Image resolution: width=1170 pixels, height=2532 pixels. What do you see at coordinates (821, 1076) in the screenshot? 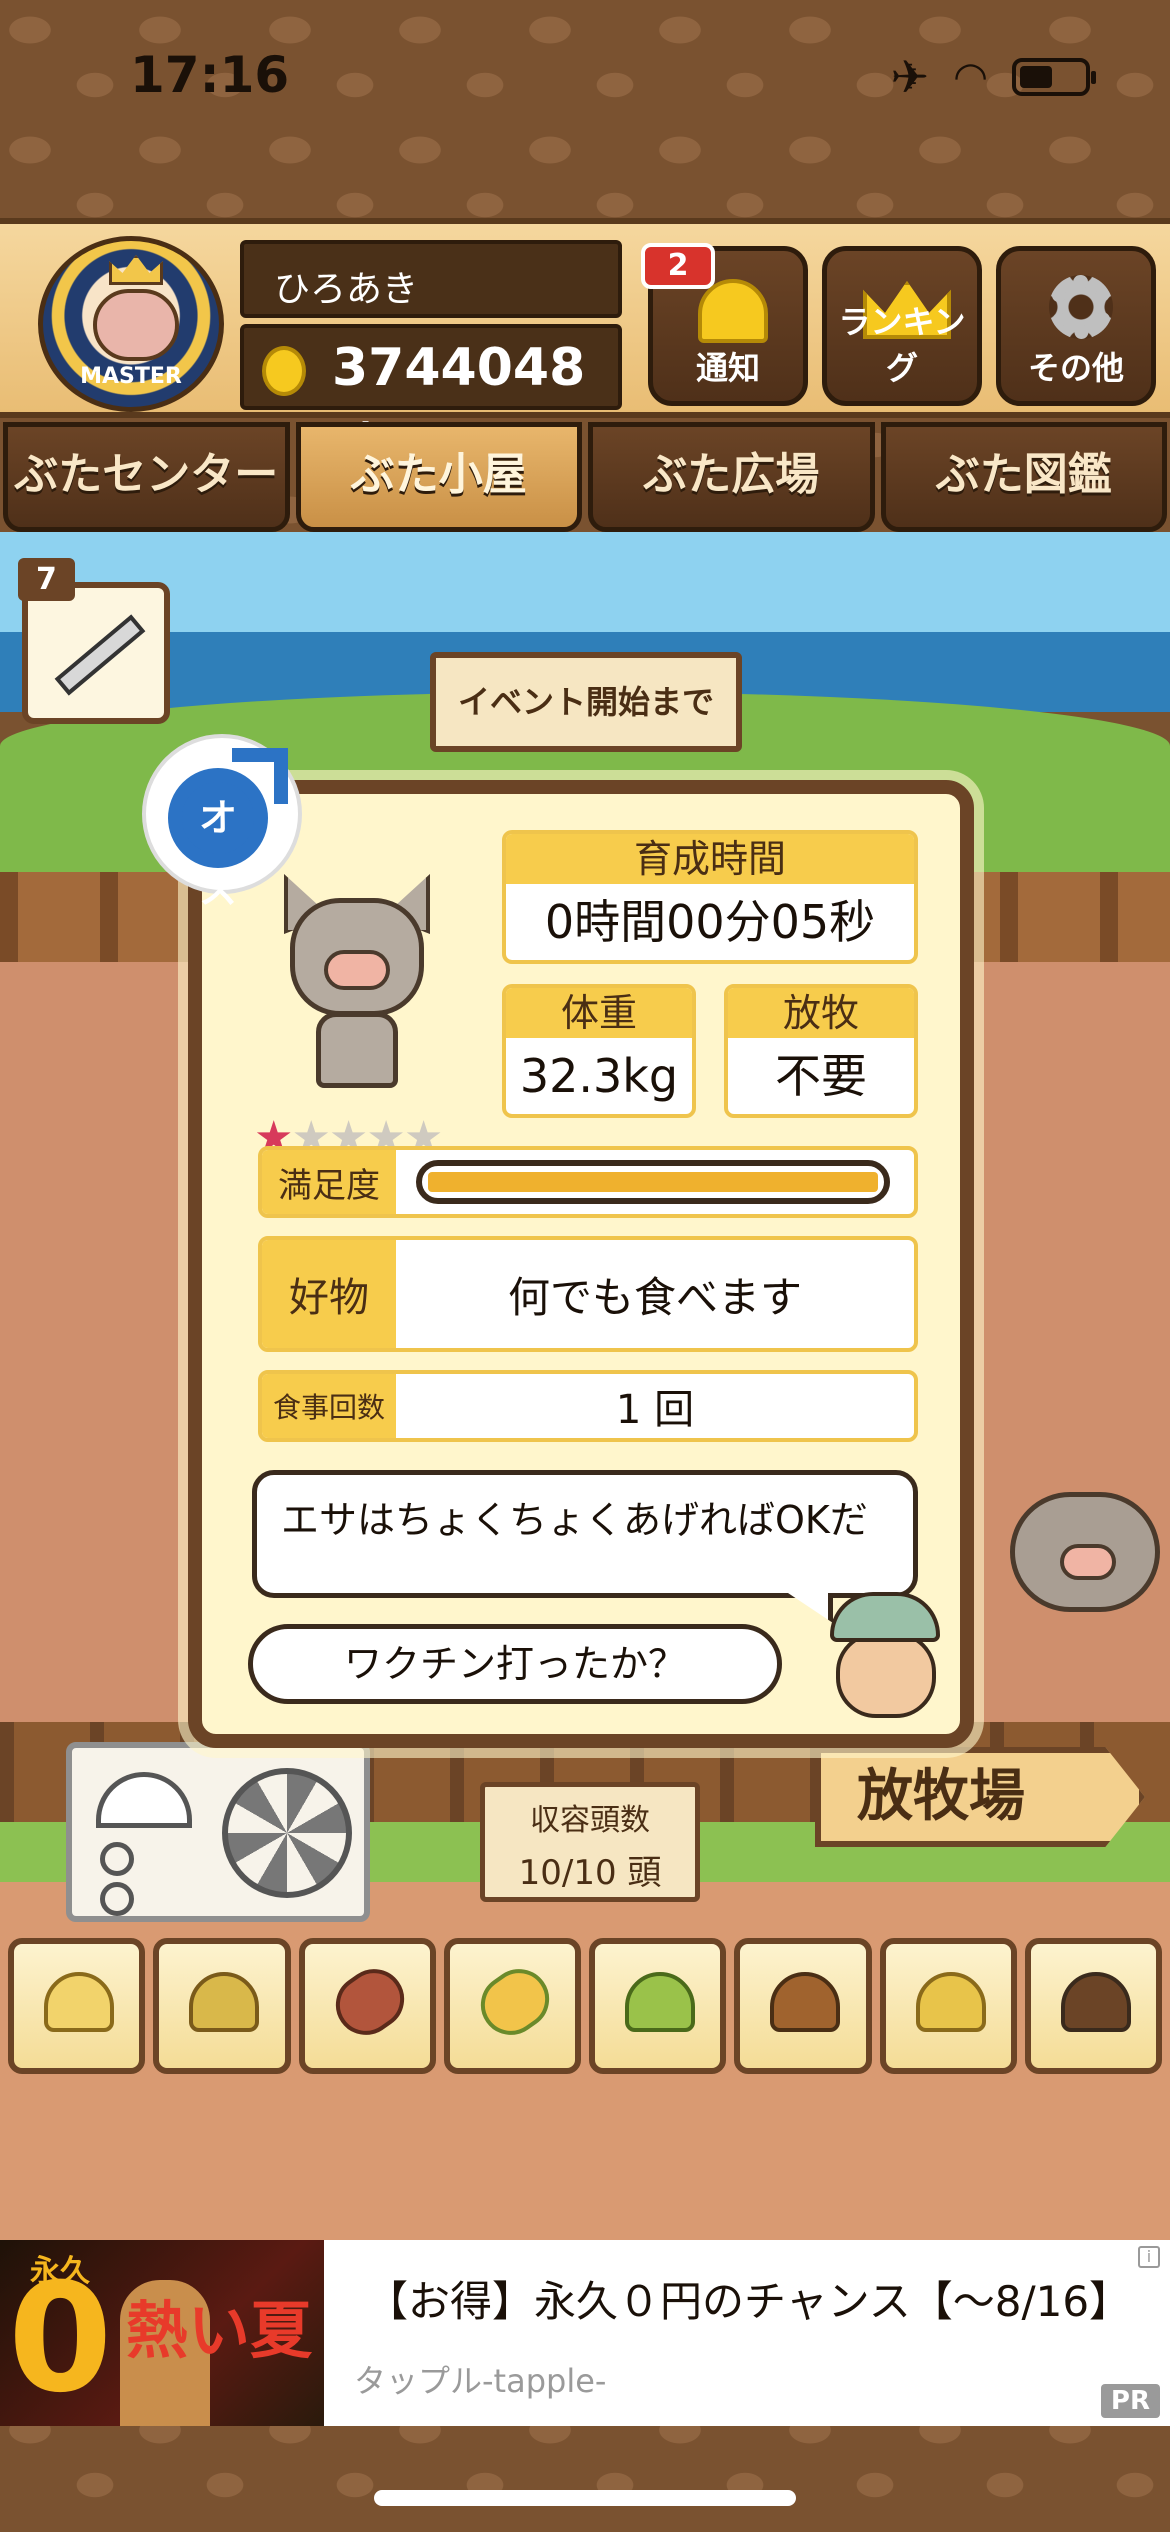
I see `grazing-value: 不要` at bounding box center [821, 1076].